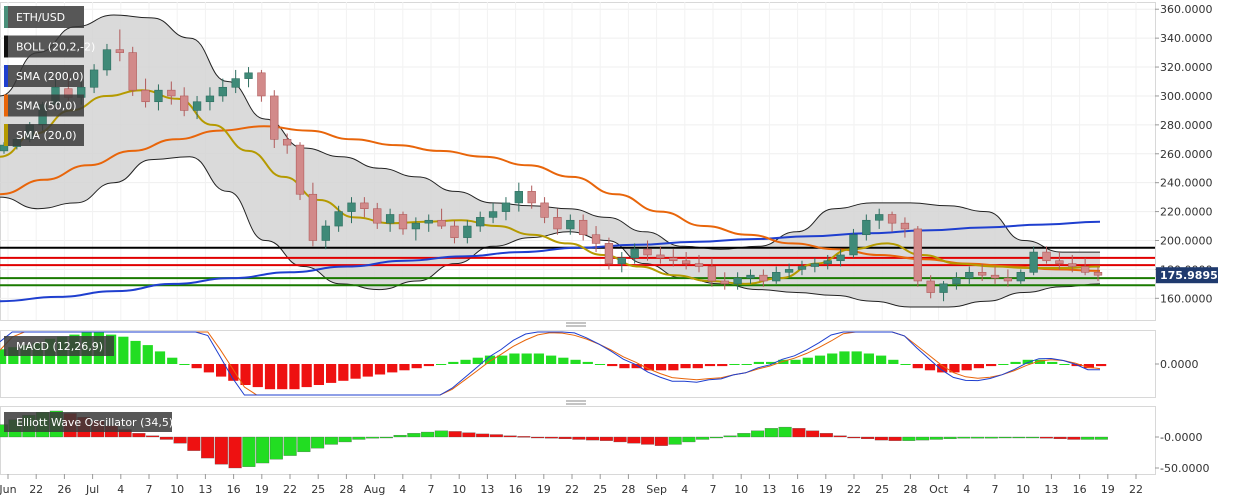  Describe the element at coordinates (6, 46) in the screenshot. I see `legend-swatch` at that location.